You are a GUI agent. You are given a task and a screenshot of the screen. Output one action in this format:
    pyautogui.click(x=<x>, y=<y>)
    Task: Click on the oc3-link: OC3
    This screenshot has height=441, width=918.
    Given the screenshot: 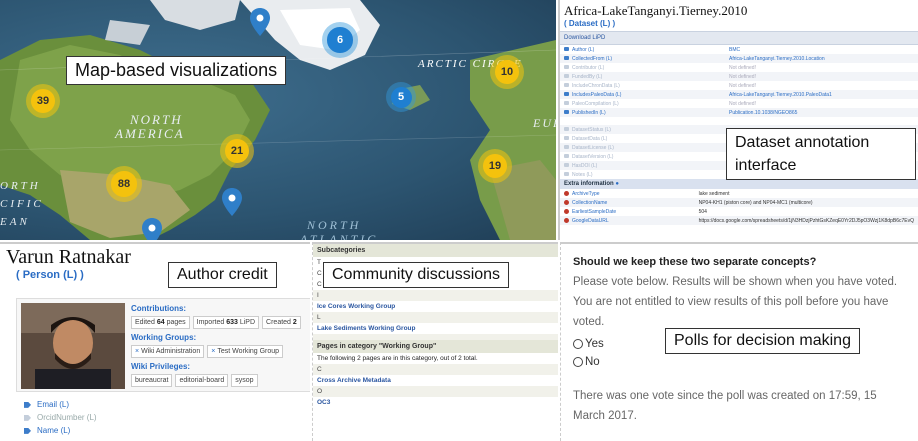 What is the action you would take?
    pyautogui.click(x=435, y=402)
    